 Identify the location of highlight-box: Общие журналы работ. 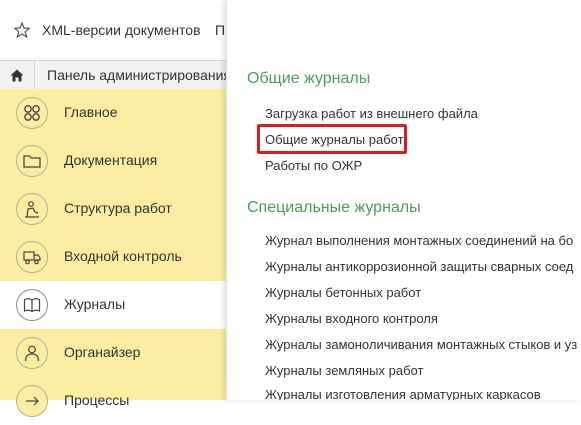
(332, 139).